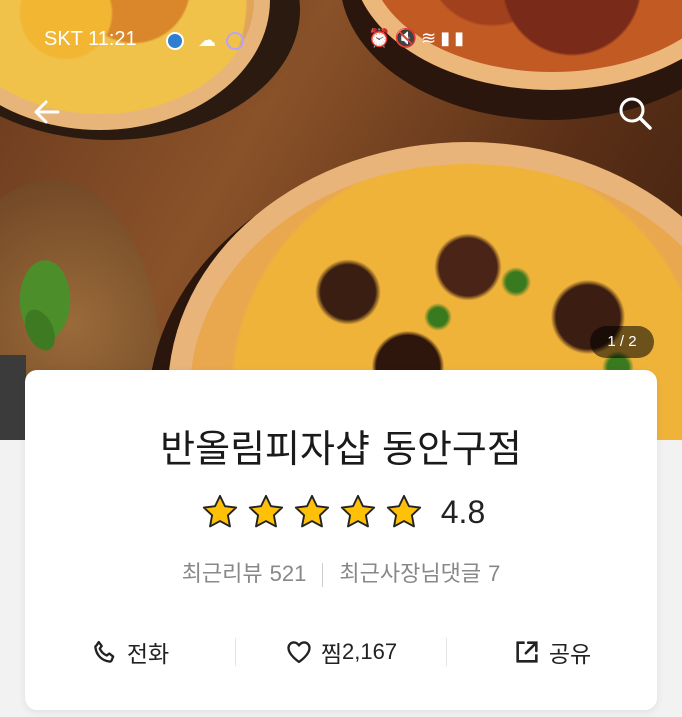 Image resolution: width=682 pixels, height=717 pixels. I want to click on system-indicators: ⏰🔇≋▮▮, so click(418, 38).